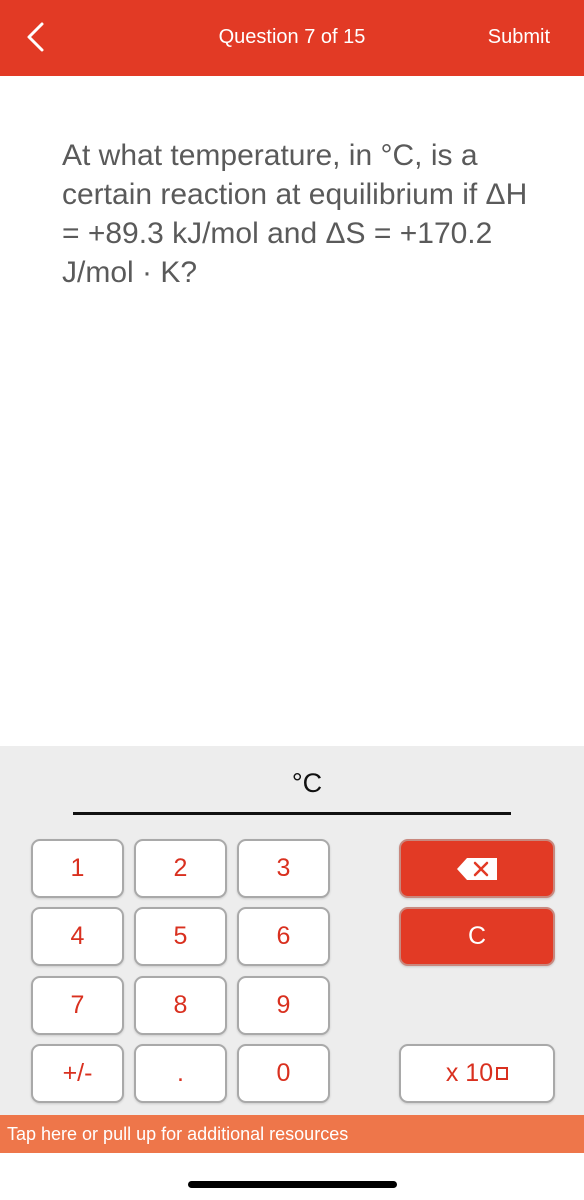 The height and width of the screenshot is (1200, 584). I want to click on back-button, so click(37, 37).